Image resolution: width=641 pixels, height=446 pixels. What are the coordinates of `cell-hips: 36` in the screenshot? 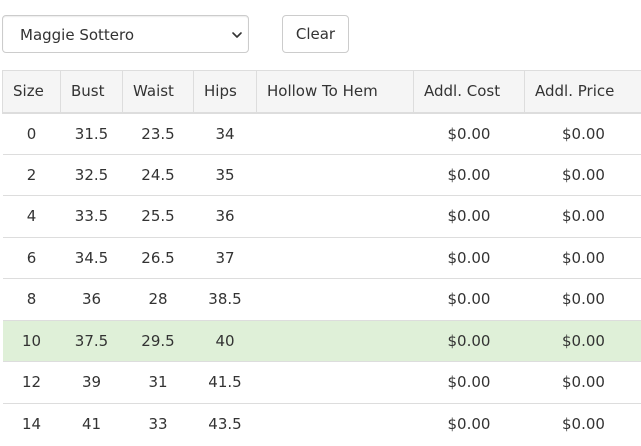 It's located at (225, 216).